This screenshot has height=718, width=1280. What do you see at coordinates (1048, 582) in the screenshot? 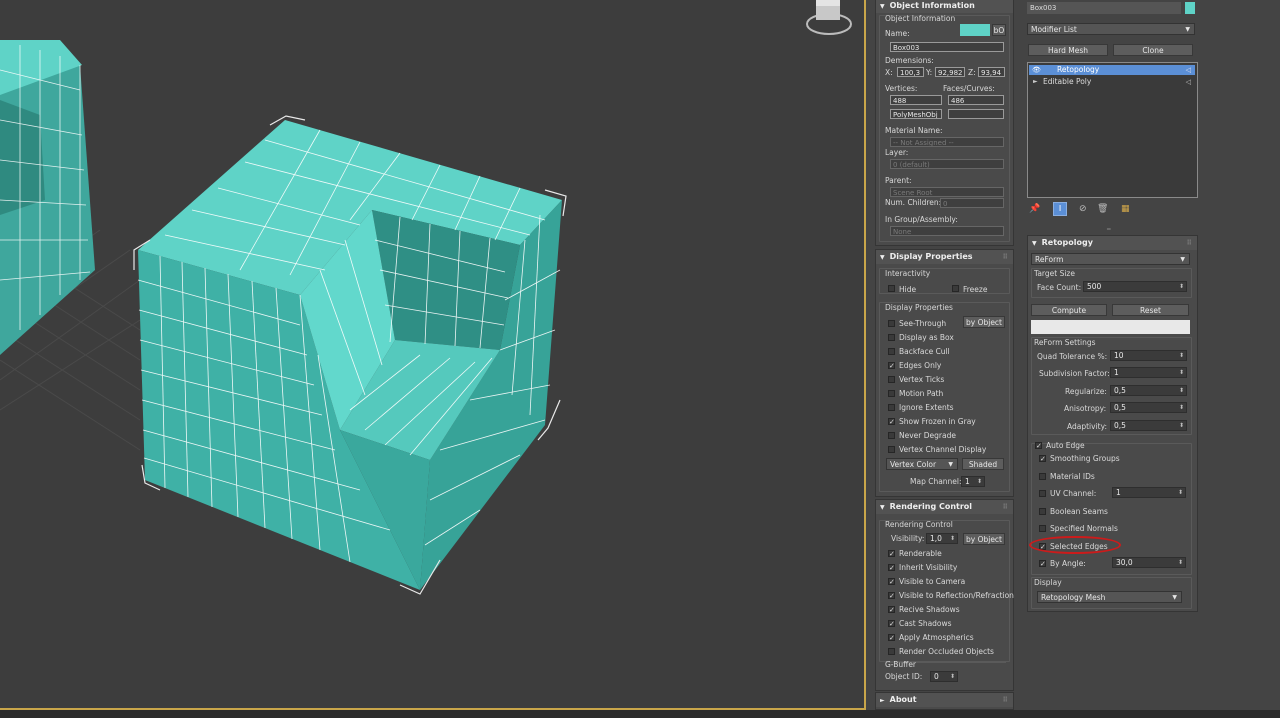
I see `group-label: Display` at bounding box center [1048, 582].